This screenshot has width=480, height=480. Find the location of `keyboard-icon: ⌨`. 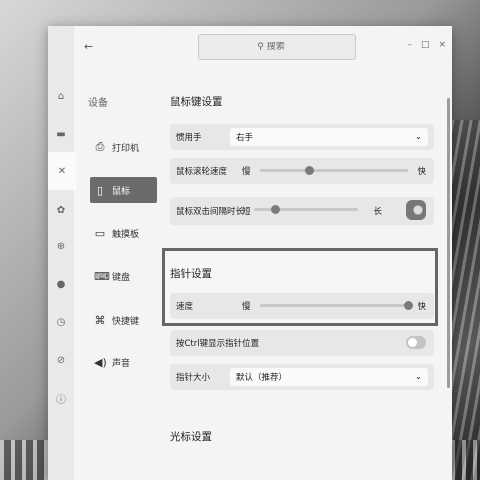

keyboard-icon: ⌨ is located at coordinates (102, 276).